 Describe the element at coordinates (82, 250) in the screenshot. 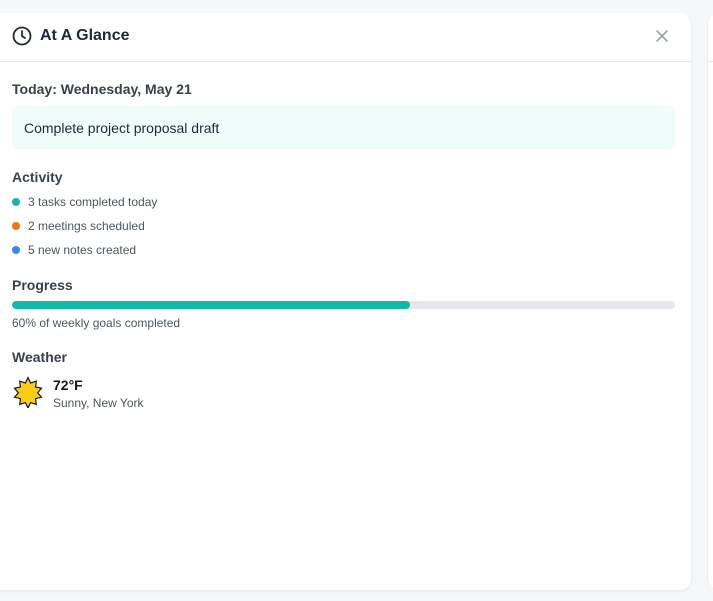

I see `activity-item-text: 5 new notes created` at that location.